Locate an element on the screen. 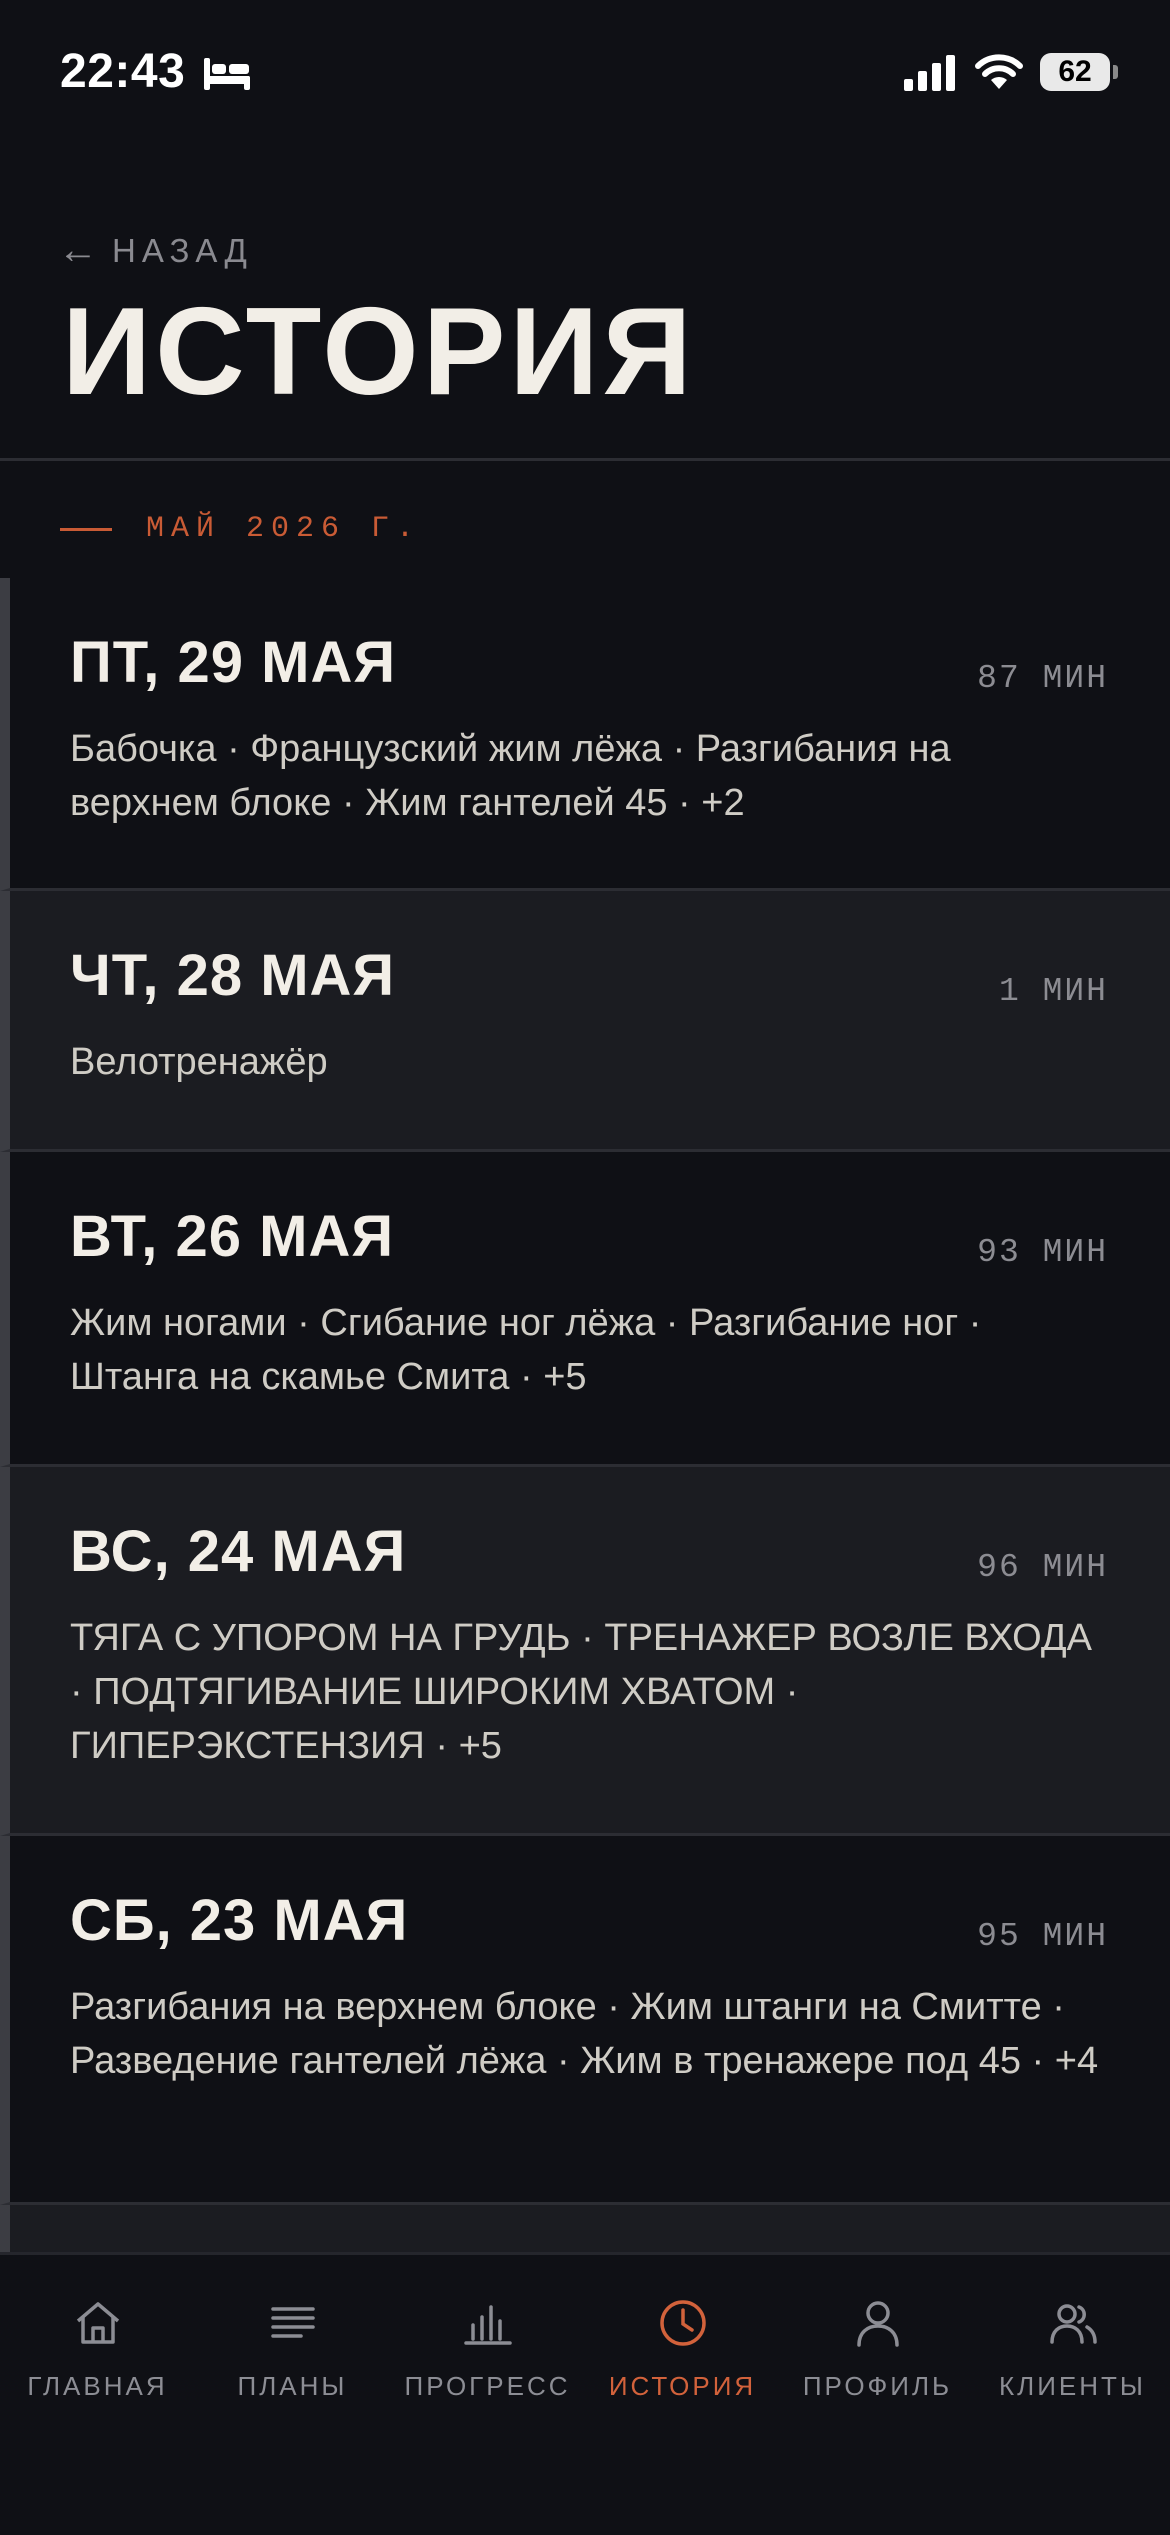  user-icon is located at coordinates (877, 2324).